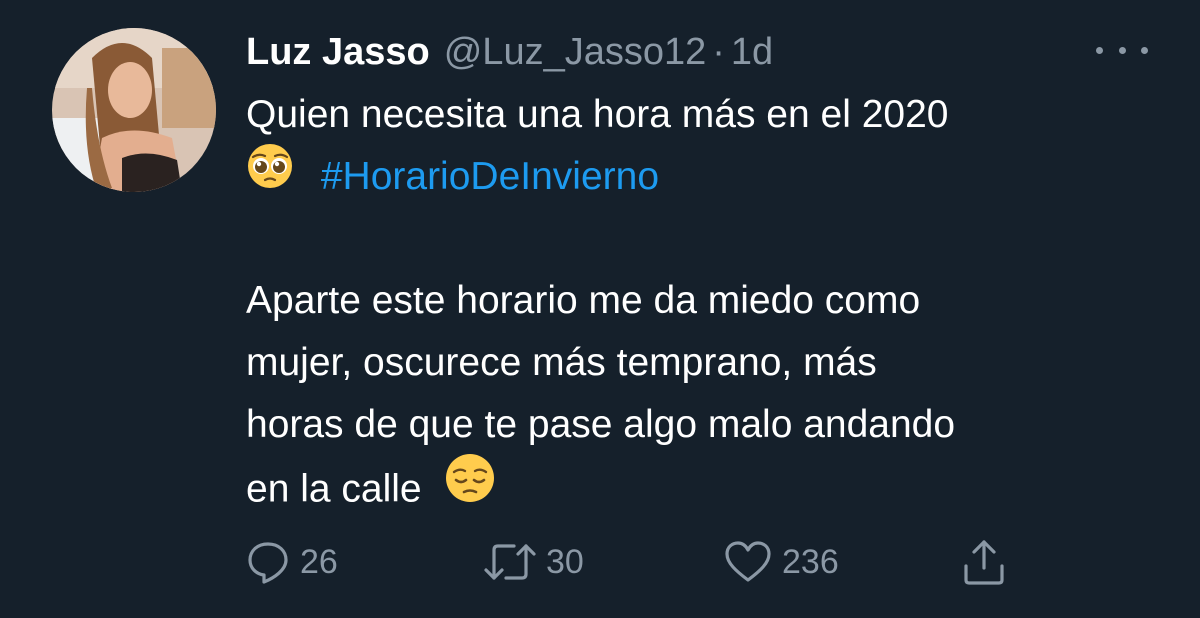 The height and width of the screenshot is (618, 1200). I want to click on tweet-text-line-6-text: en la calle, so click(334, 489).